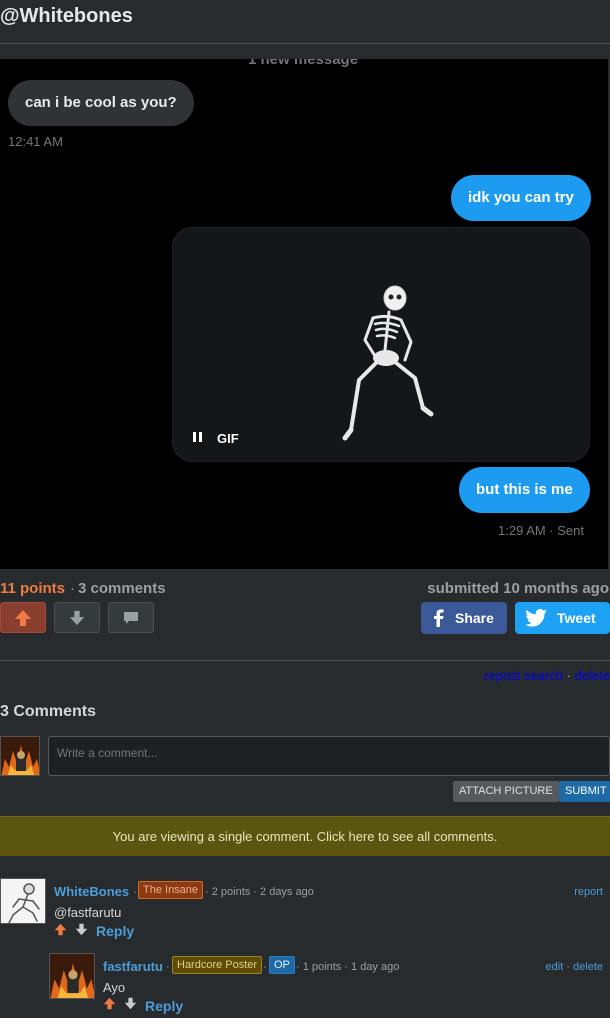 The image size is (610, 1018). I want to click on pause-icon, so click(198, 437).